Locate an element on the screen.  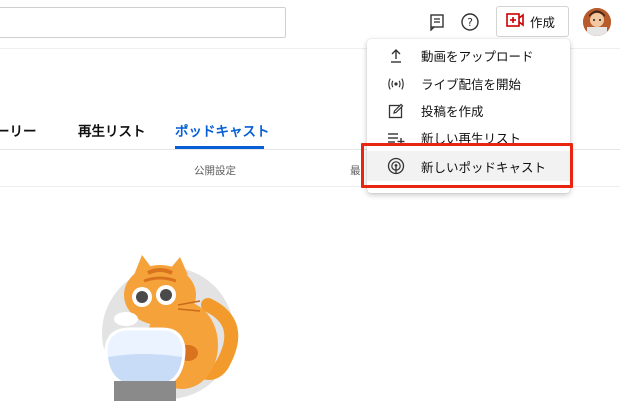
column-header-date: 最 is located at coordinates (355, 170).